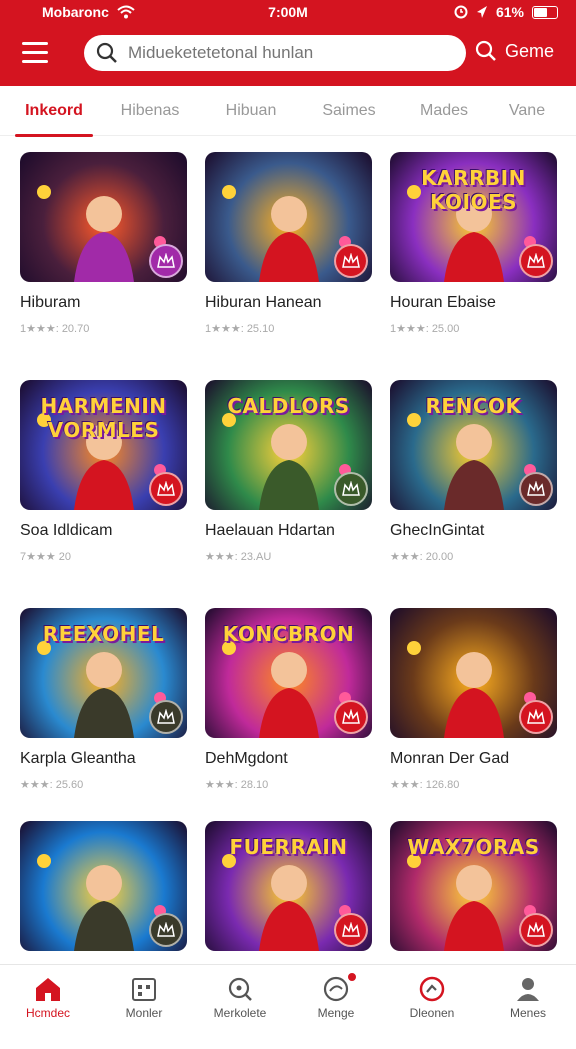 The height and width of the screenshot is (1049, 576). Describe the element at coordinates (450, 758) in the screenshot. I see `game-title: Monran Der Gad` at that location.